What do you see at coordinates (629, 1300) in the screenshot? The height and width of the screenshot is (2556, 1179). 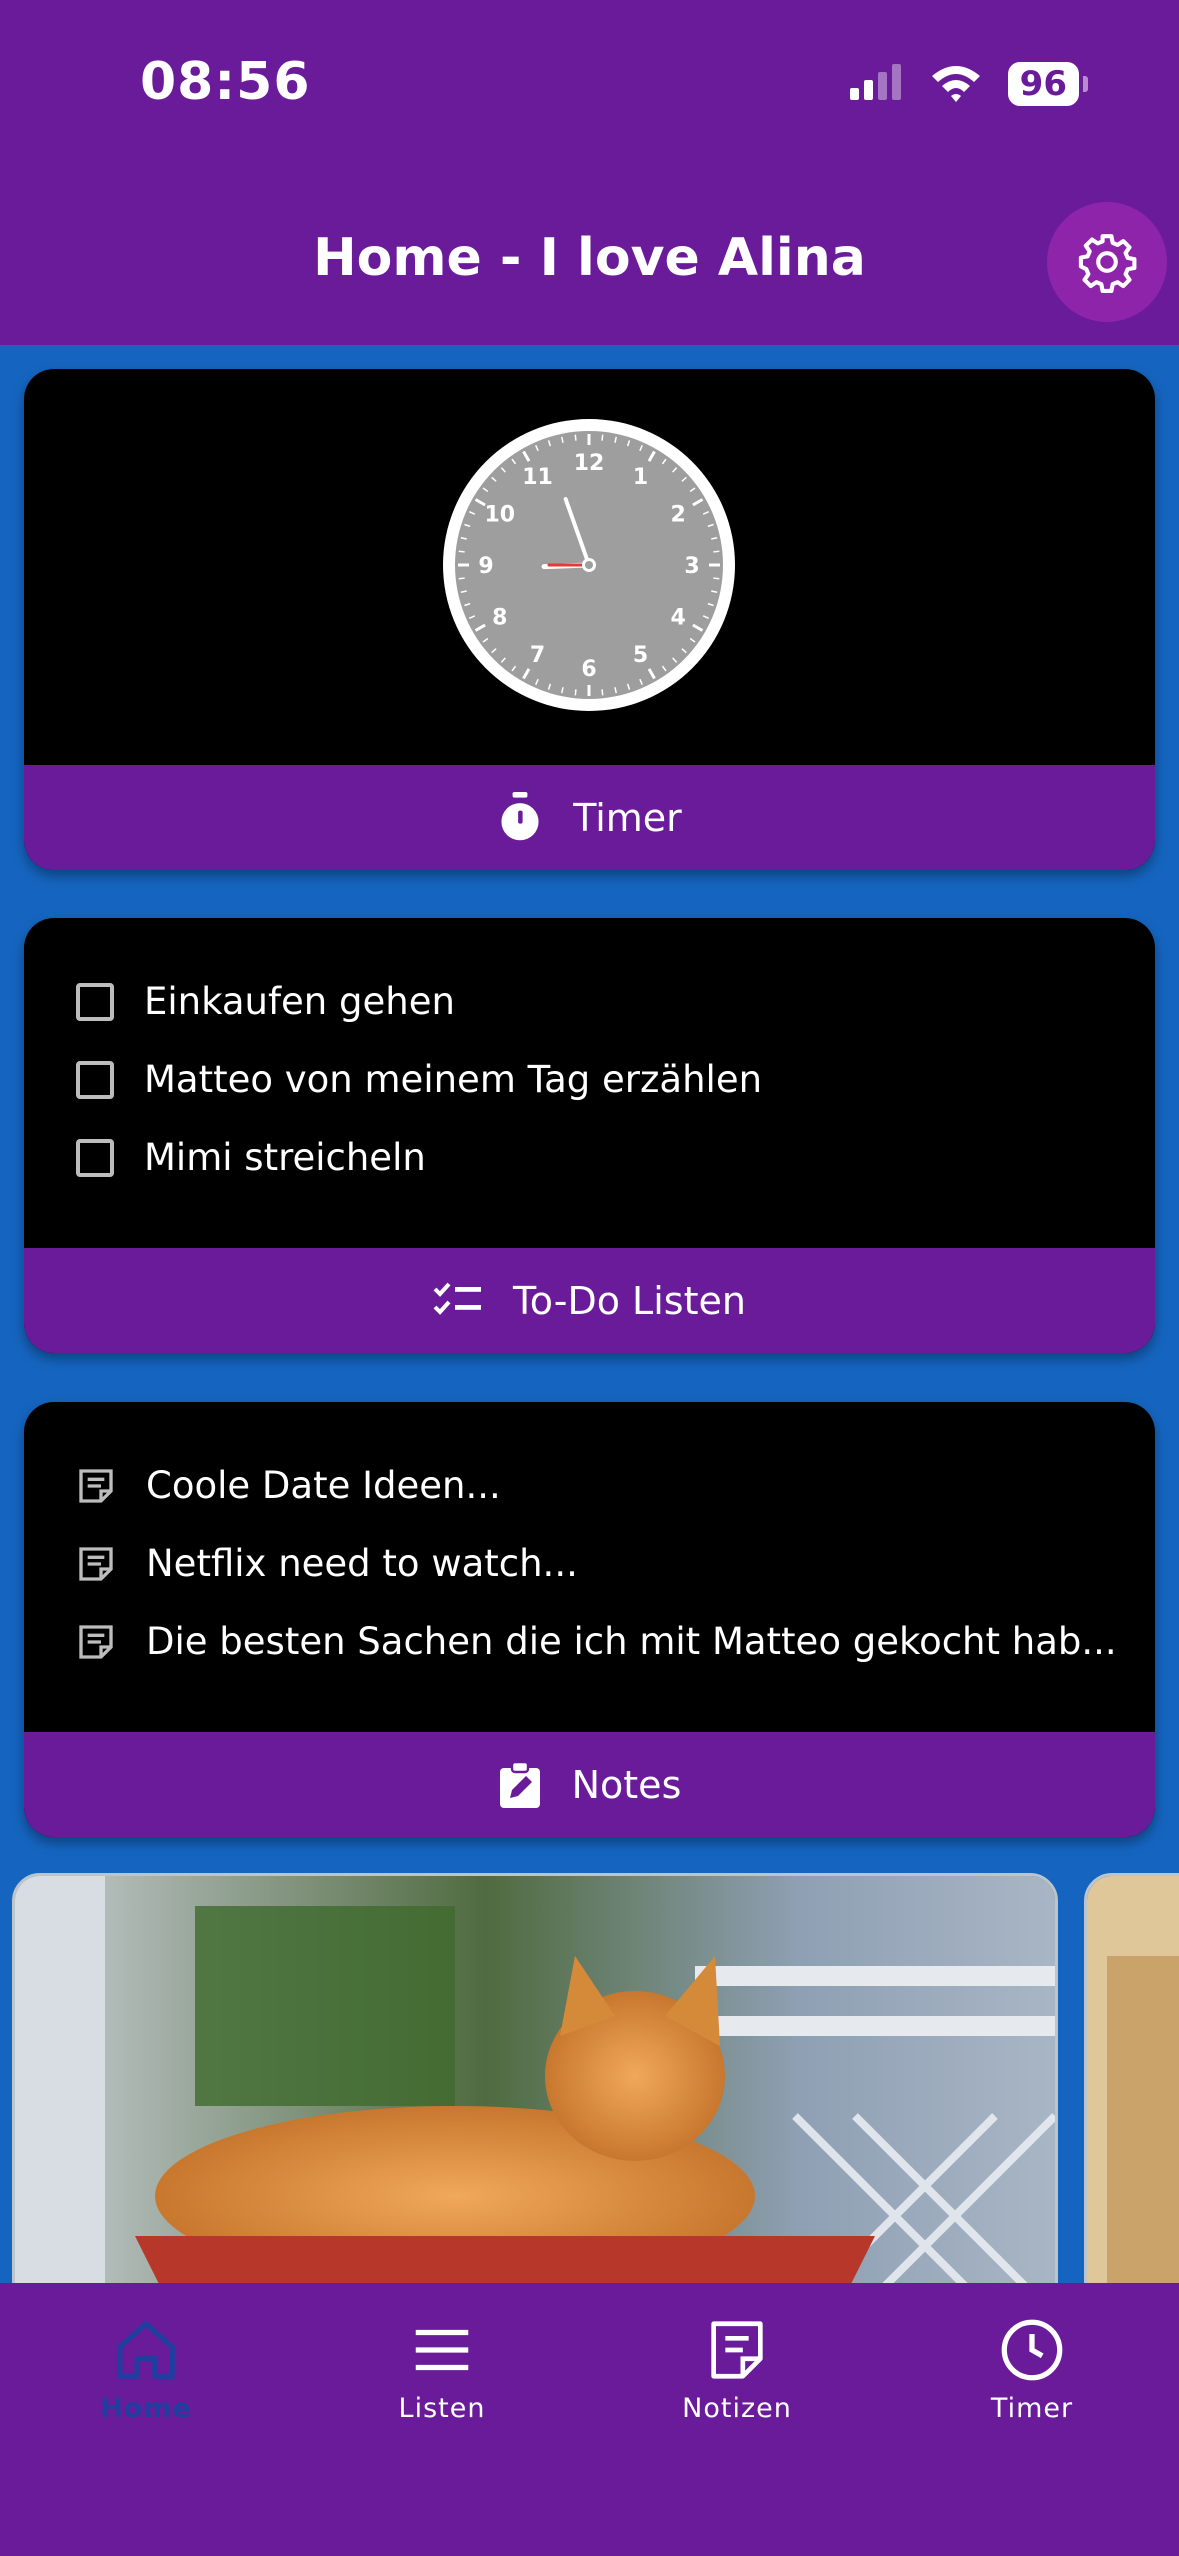 I see `todo-card-label: To-Do Listen` at bounding box center [629, 1300].